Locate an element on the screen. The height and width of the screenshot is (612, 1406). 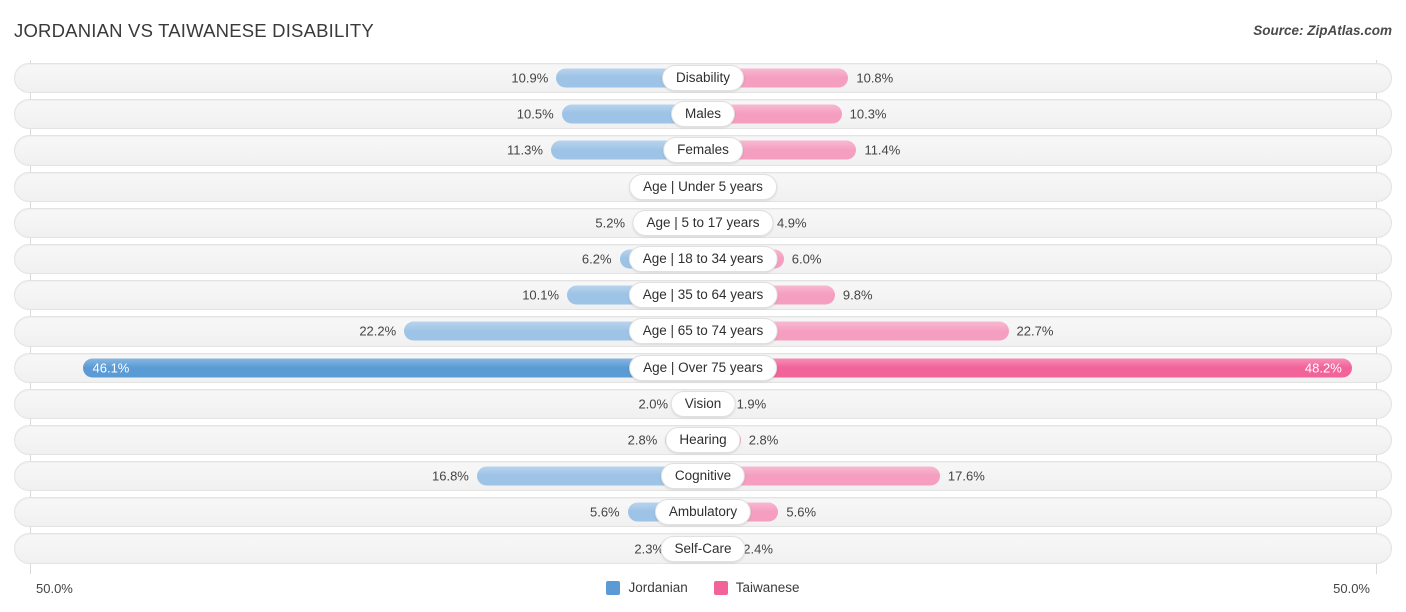
chart-row: 46.1% 48.2% Age | Over 75 years is located at coordinates (703, 368).